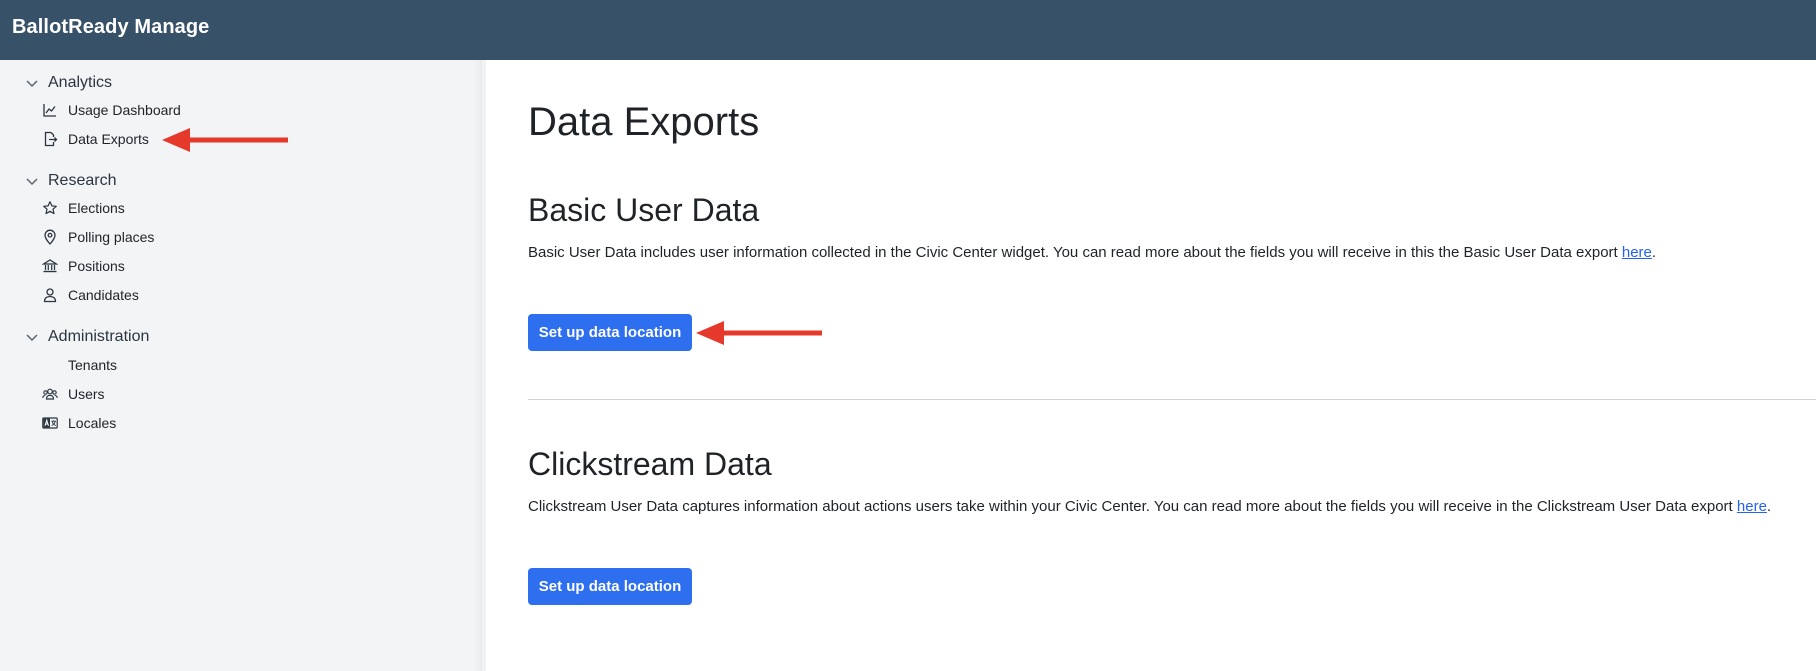 This screenshot has height=671, width=1816. Describe the element at coordinates (50, 139) in the screenshot. I see `file-export-icon` at that location.